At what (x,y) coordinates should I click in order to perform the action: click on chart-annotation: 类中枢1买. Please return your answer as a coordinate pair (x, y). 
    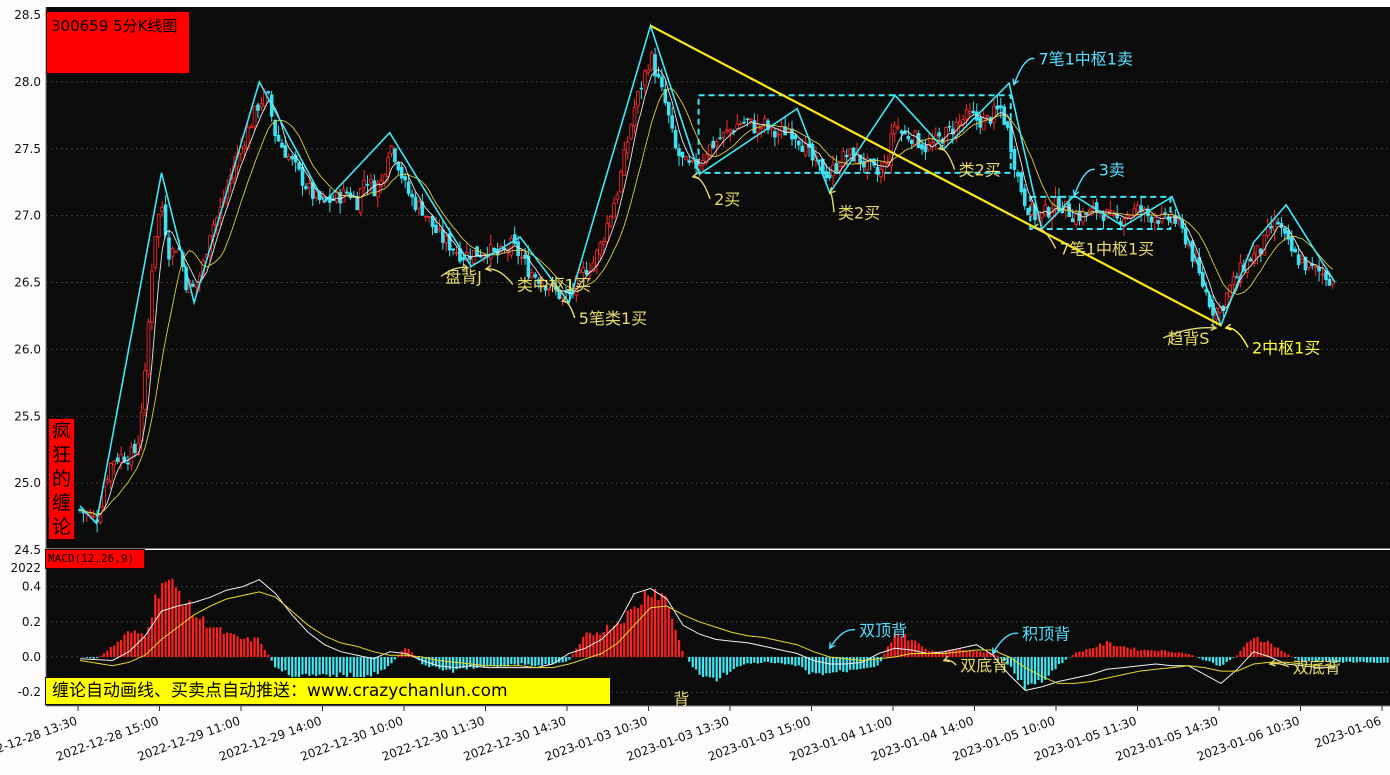
    Looking at the image, I should click on (554, 285).